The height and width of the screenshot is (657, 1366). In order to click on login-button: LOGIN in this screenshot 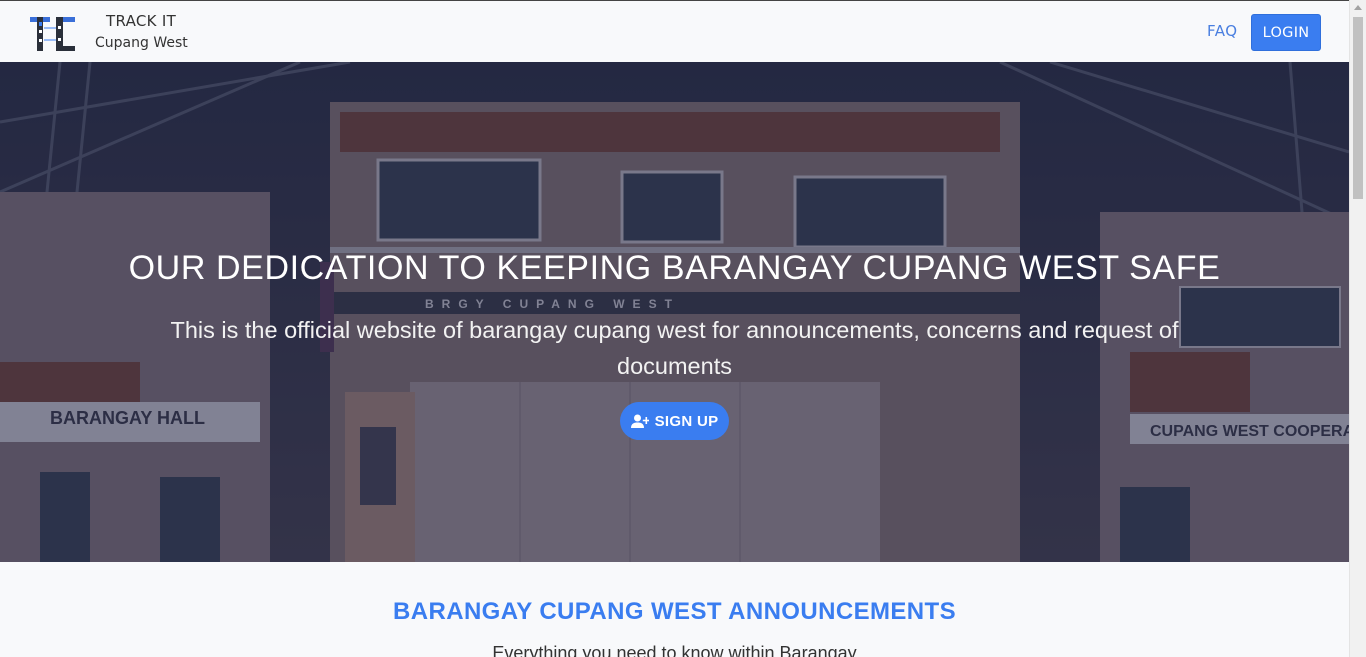, I will do `click(1286, 32)`.